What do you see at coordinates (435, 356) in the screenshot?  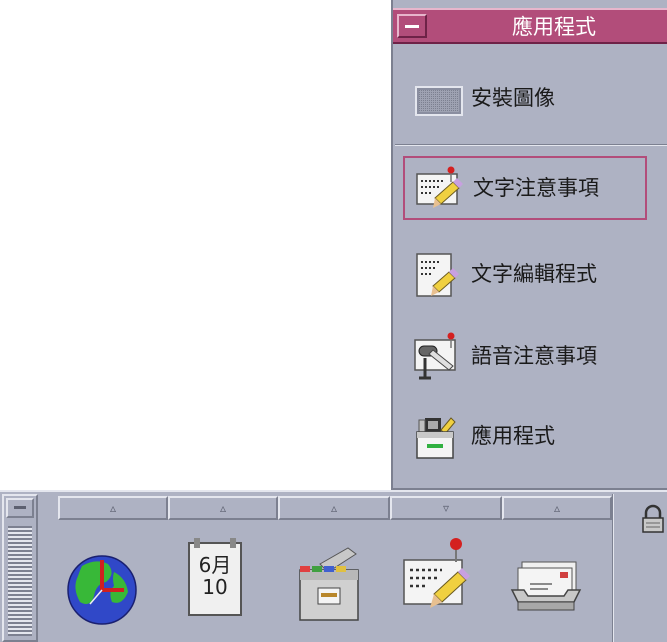 I see `voice-note-icon` at bounding box center [435, 356].